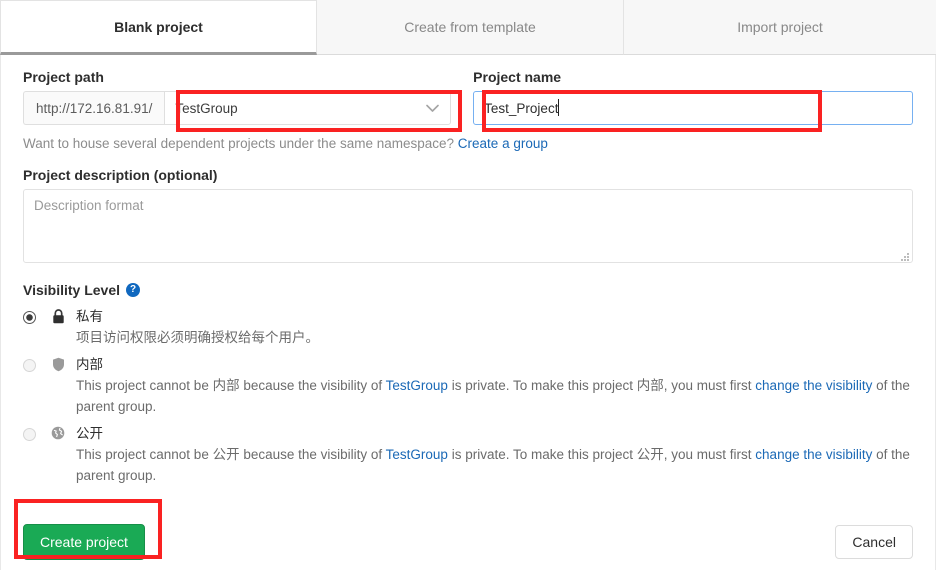 The width and height of the screenshot is (936, 570). Describe the element at coordinates (29, 434) in the screenshot. I see `radio-public` at that location.